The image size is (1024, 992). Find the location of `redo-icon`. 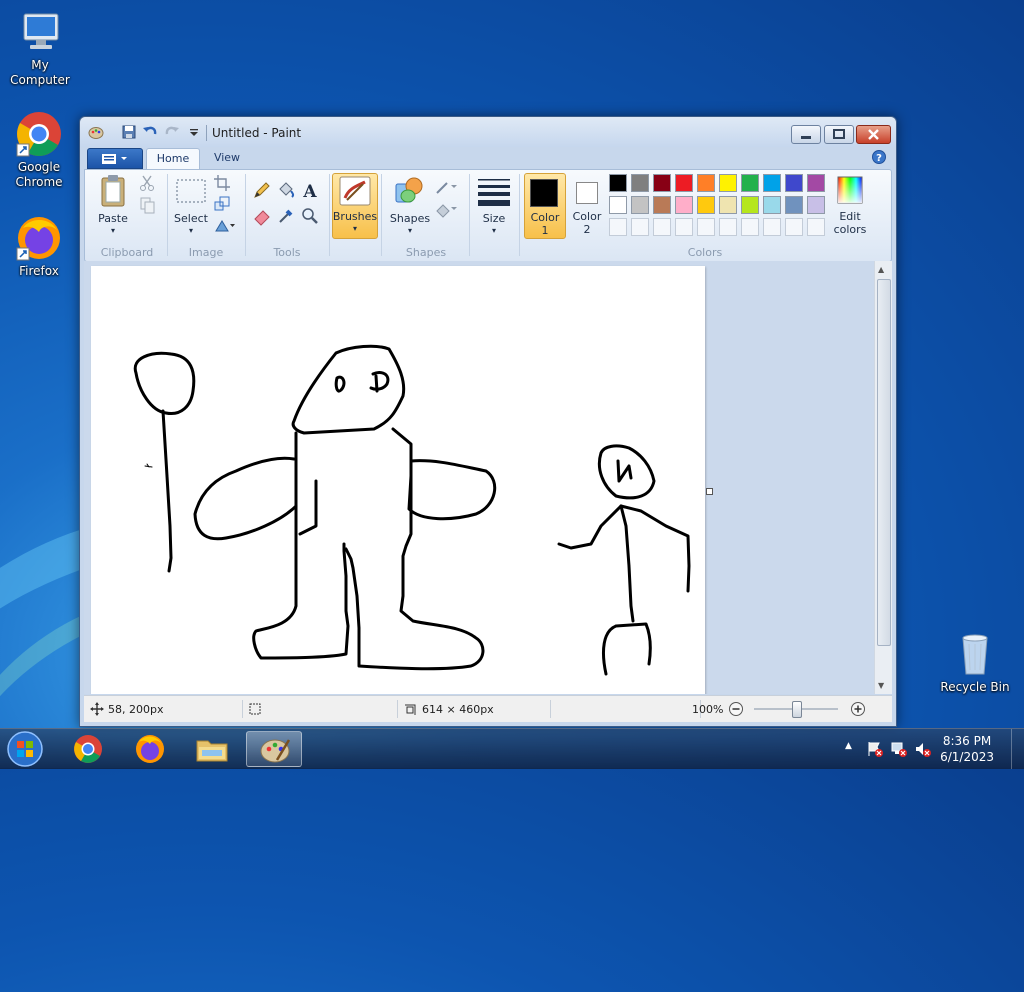

redo-icon is located at coordinates (172, 132).